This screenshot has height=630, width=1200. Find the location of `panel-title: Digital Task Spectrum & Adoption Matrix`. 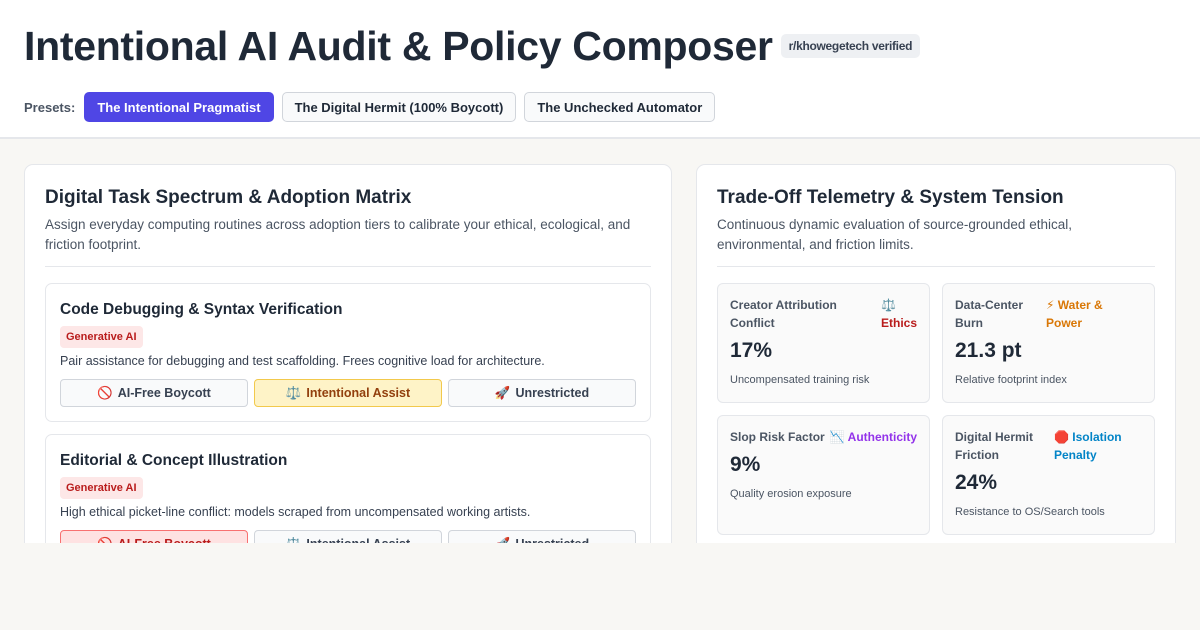

panel-title: Digital Task Spectrum & Adoption Matrix is located at coordinates (228, 197).